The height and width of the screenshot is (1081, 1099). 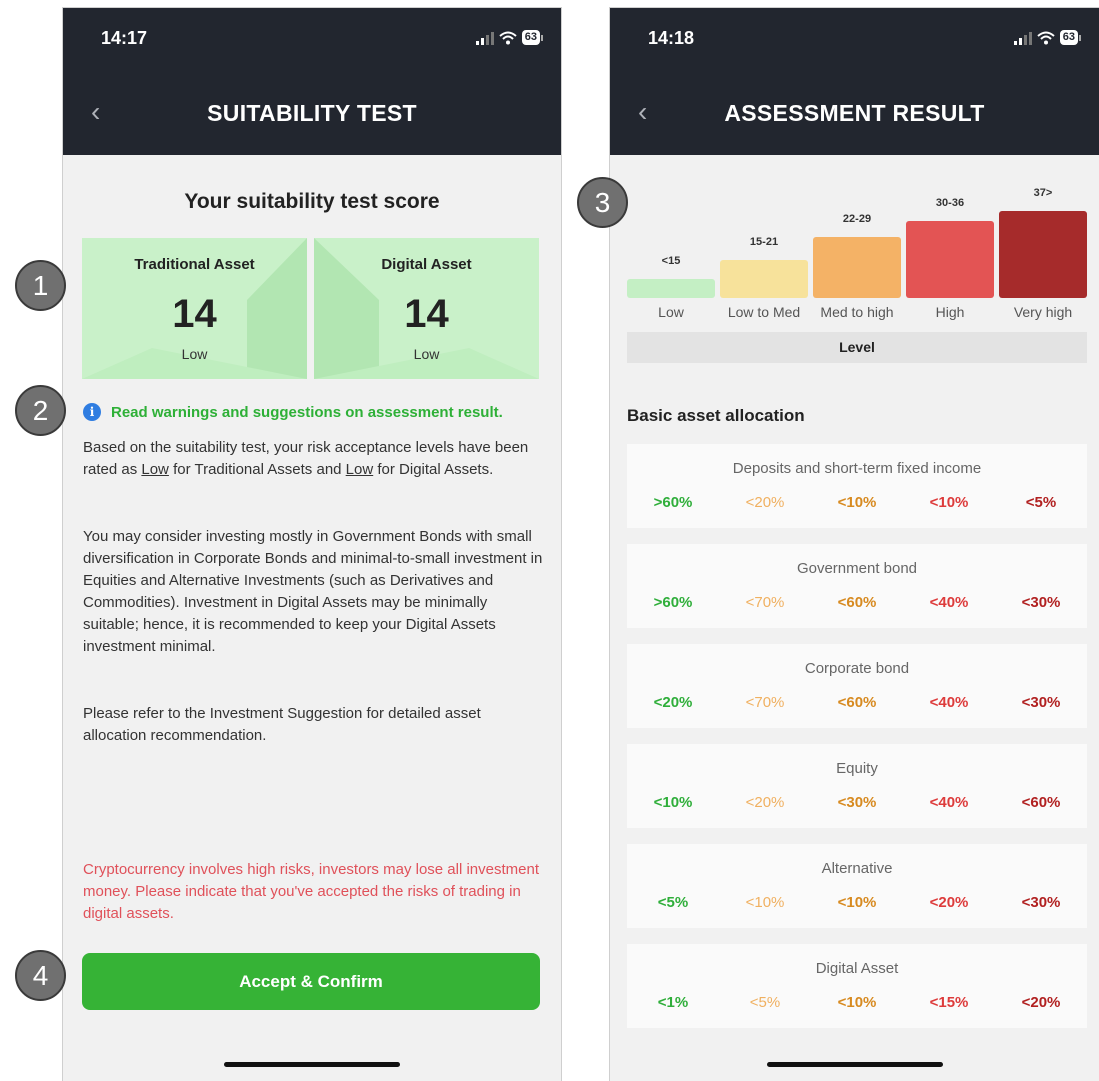 What do you see at coordinates (40, 410) in the screenshot?
I see `callout-marker-2: 2` at bounding box center [40, 410].